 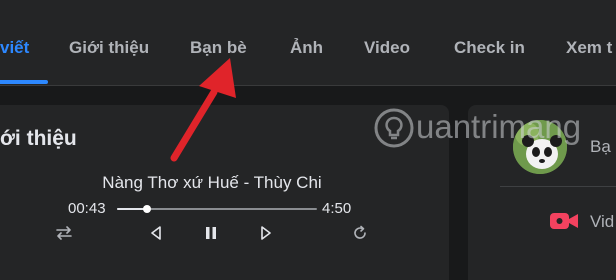 I want to click on annotation-arrow, so click(x=203, y=110).